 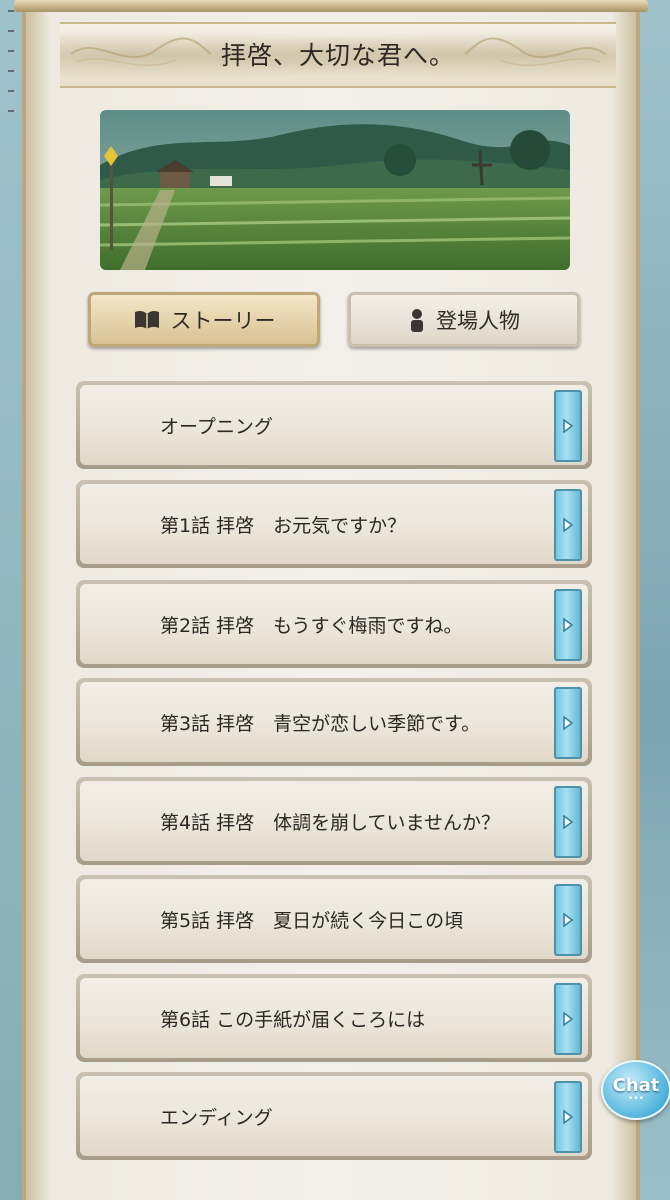 What do you see at coordinates (636, 1098) in the screenshot?
I see `chat-dots-icon: •••` at bounding box center [636, 1098].